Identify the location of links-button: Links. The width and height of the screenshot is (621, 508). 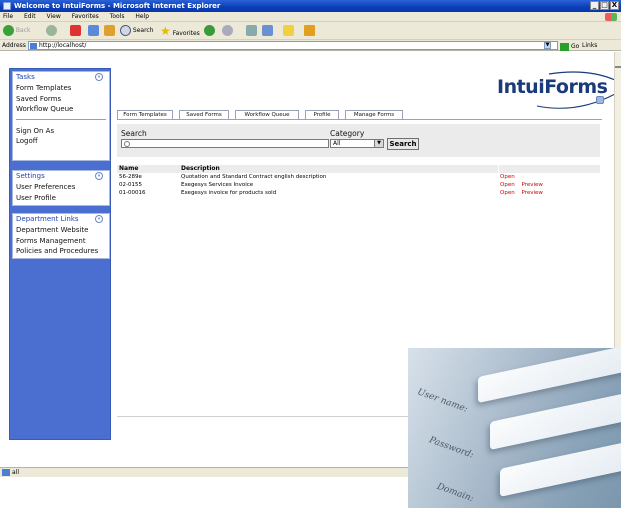
(589, 45).